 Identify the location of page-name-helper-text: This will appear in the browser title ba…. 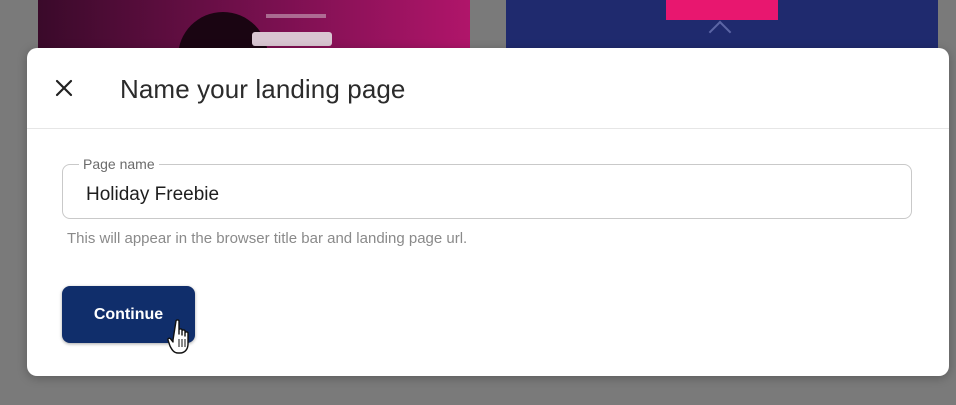
(267, 238).